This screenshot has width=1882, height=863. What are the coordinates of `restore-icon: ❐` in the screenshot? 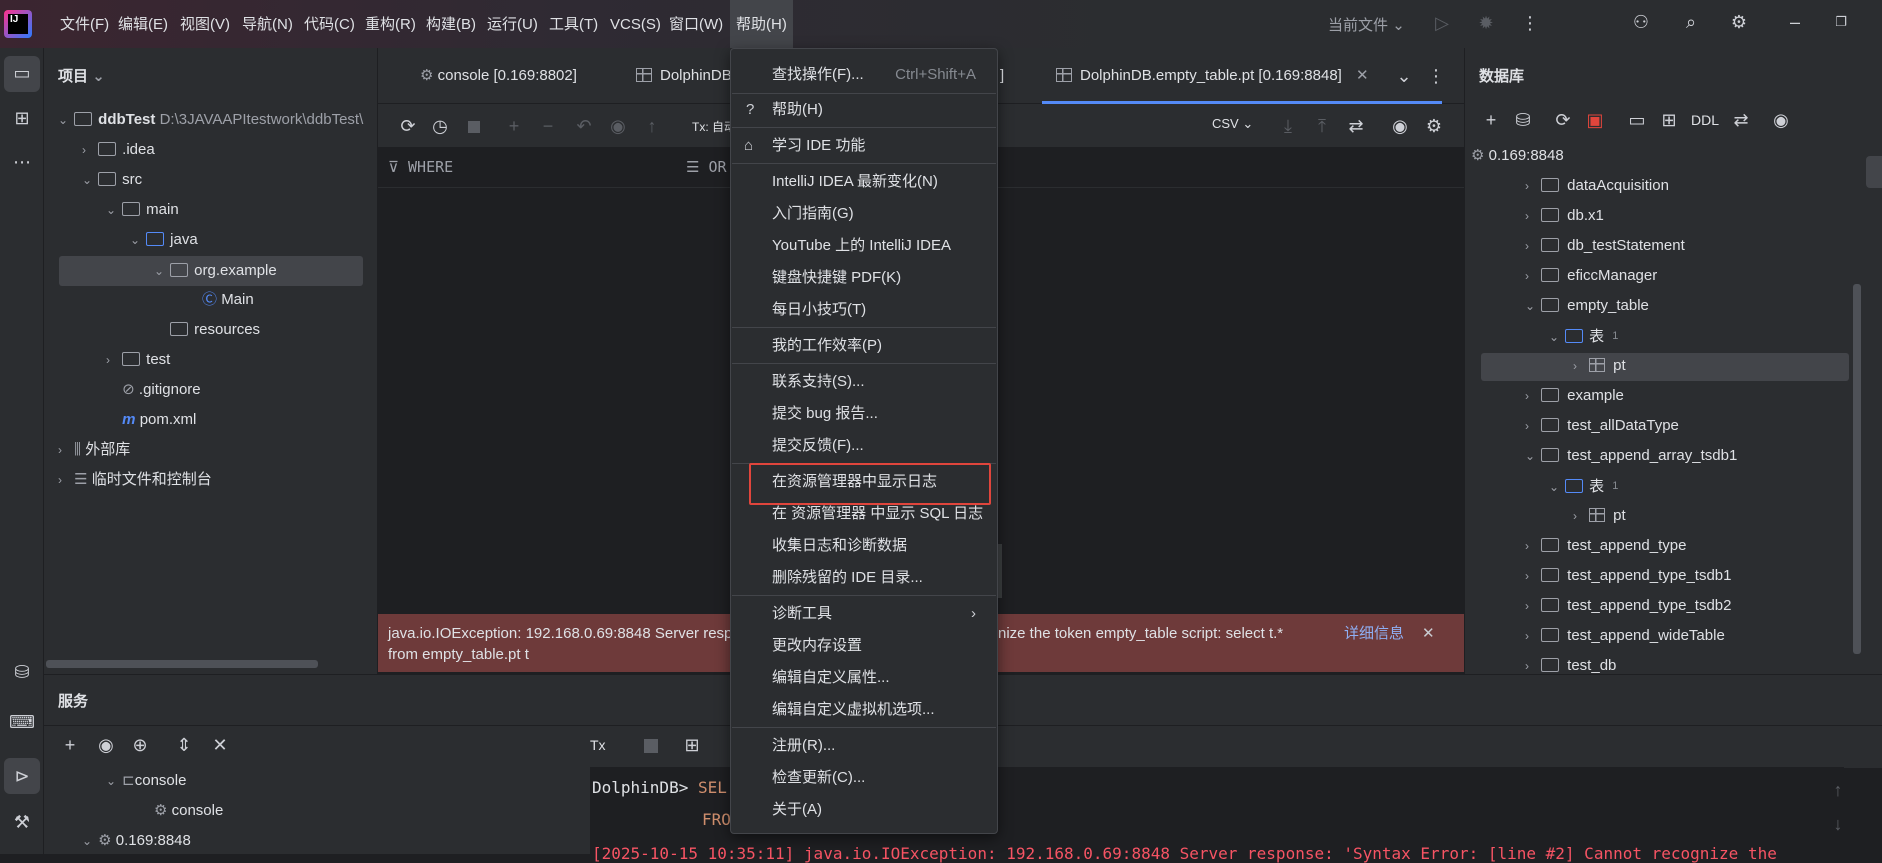 It's located at (1841, 22).